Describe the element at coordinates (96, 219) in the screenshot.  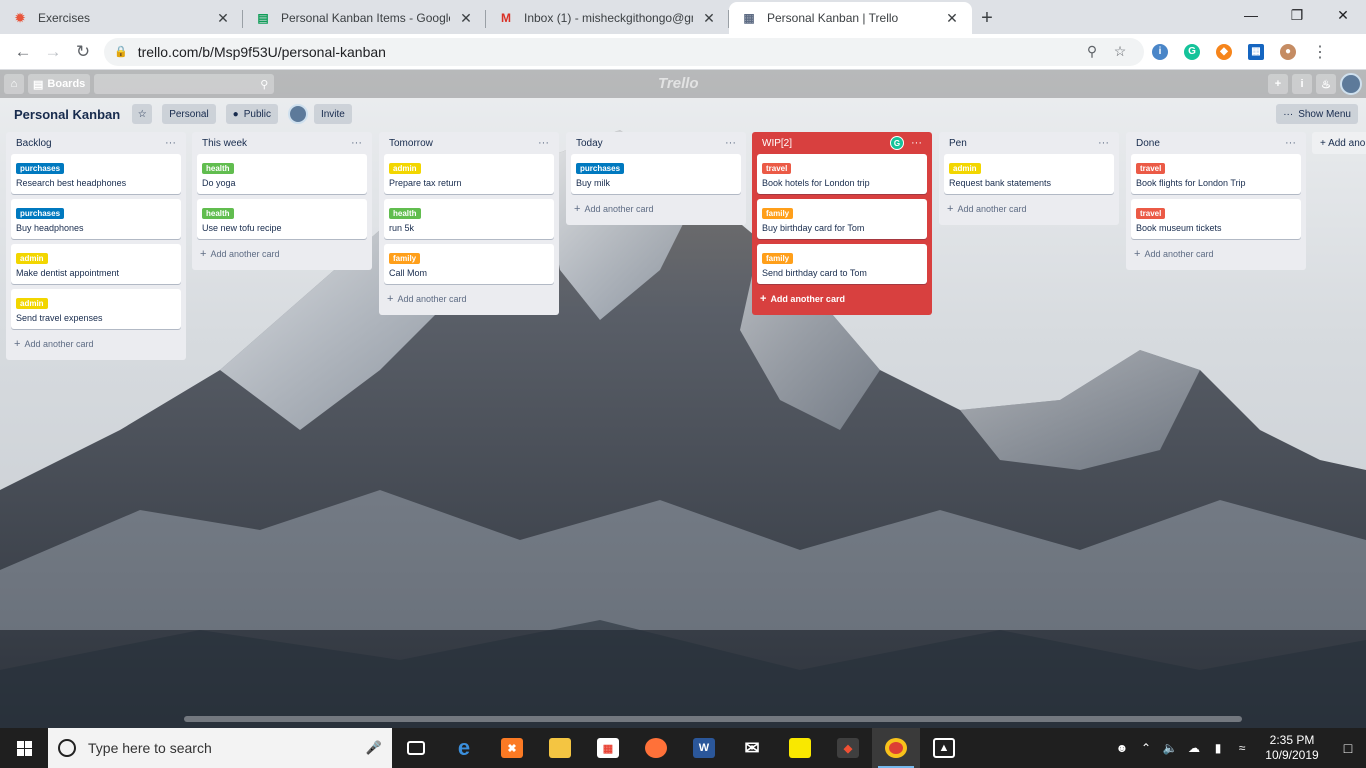
I see `card: purchases Buy headphones` at that location.